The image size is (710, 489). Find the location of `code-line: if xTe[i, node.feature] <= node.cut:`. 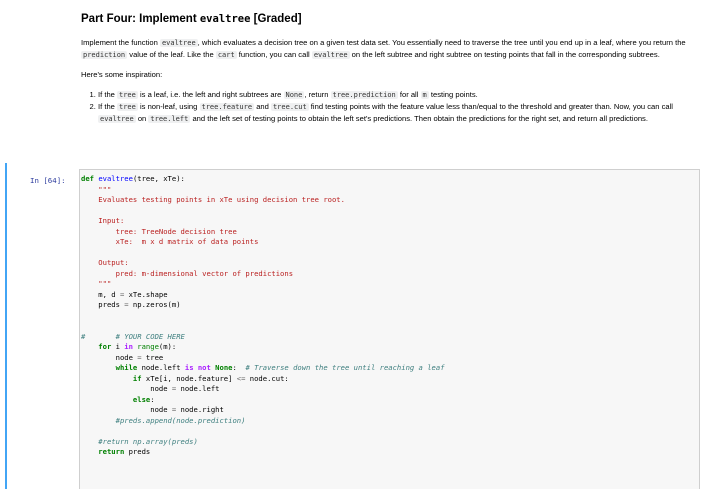

code-line: if xTe[i, node.feature] <= node.cut: is located at coordinates (263, 379).